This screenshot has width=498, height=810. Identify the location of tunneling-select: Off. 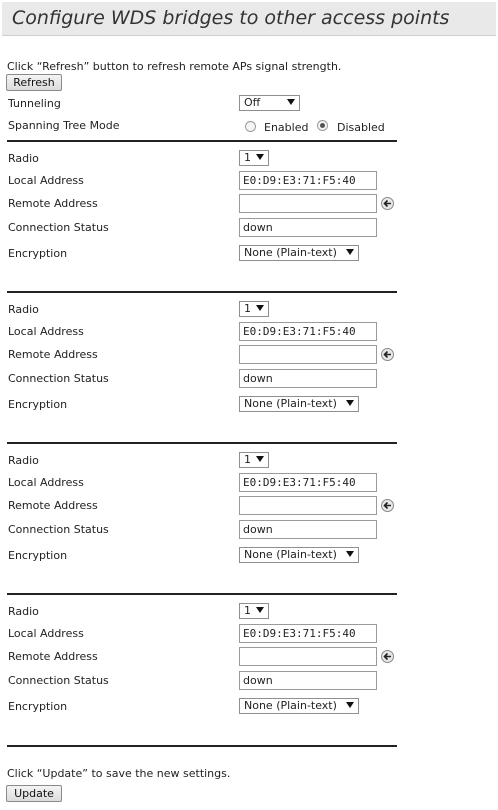
(269, 103).